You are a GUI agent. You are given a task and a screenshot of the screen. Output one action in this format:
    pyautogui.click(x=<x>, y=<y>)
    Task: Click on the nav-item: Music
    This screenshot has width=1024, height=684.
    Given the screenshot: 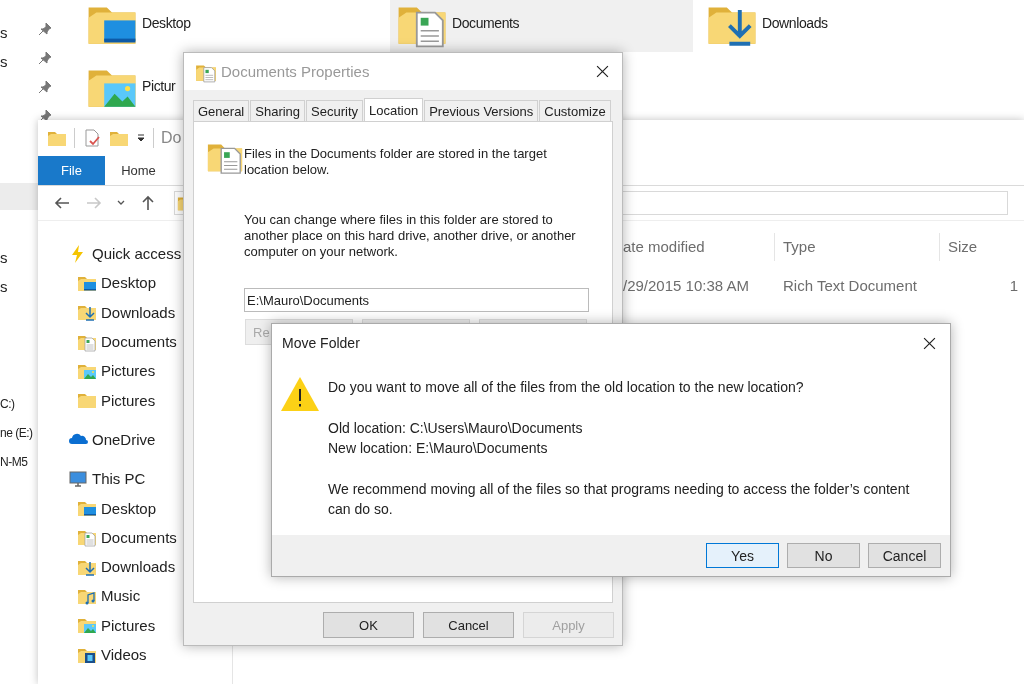 What is the action you would take?
    pyautogui.click(x=89, y=596)
    